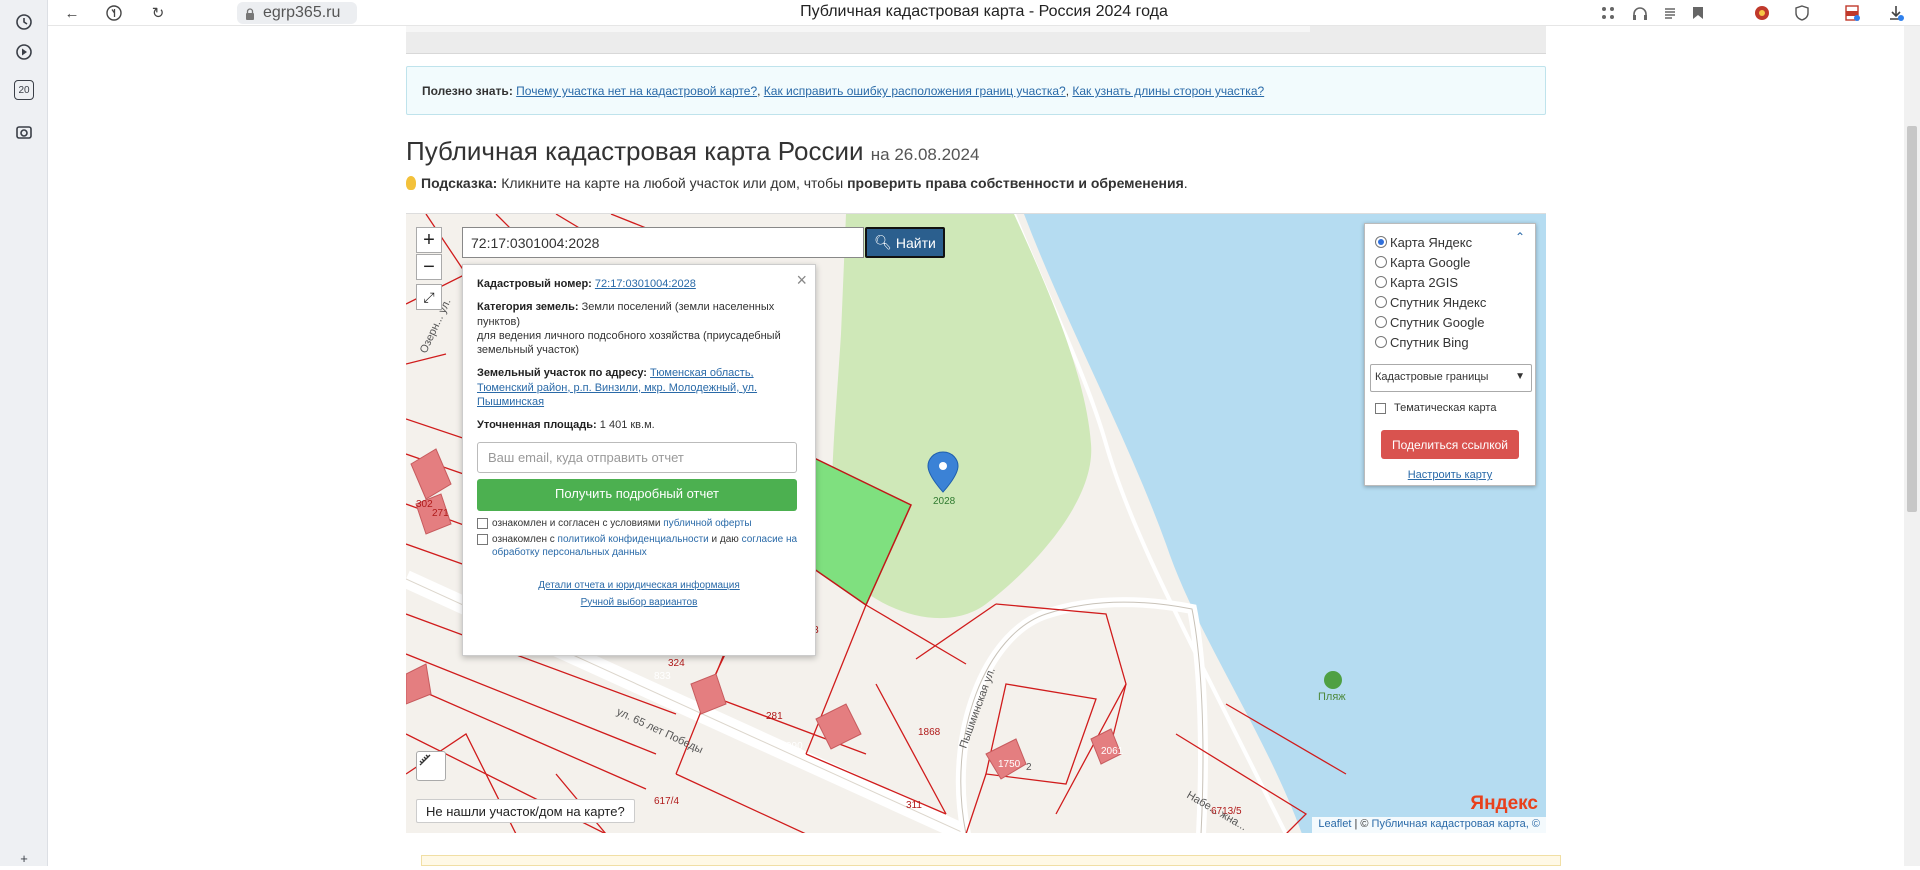 This screenshot has width=1920, height=870. What do you see at coordinates (666, 801) in the screenshot?
I see `parcel-617-4: 617/4` at bounding box center [666, 801].